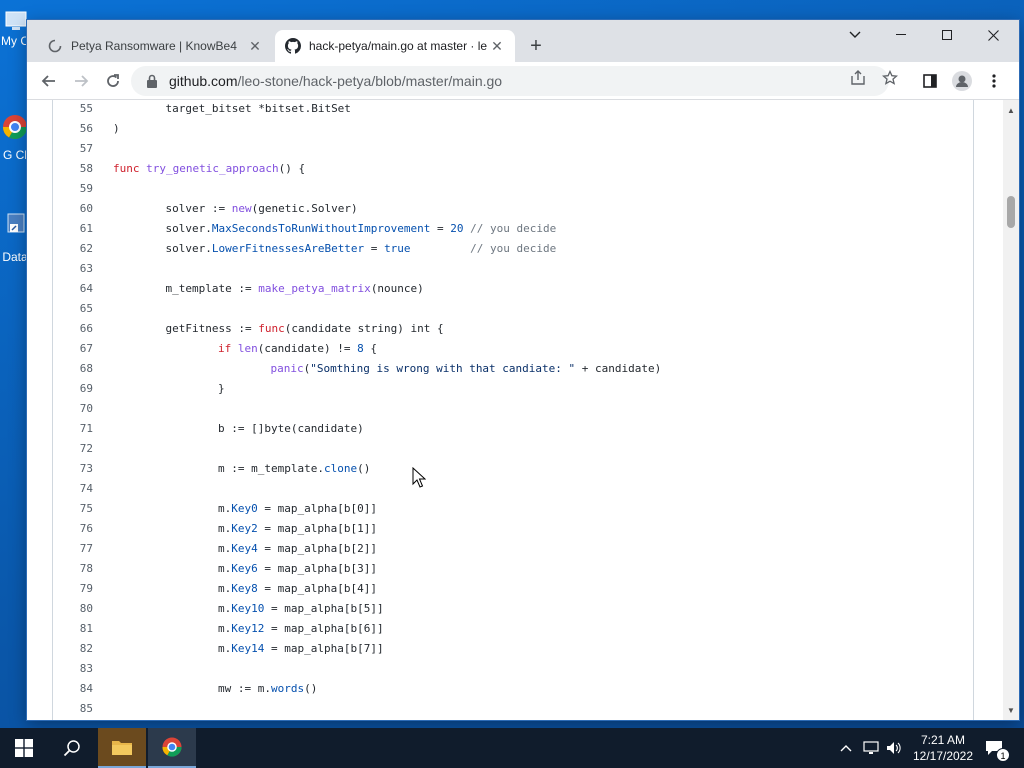 The height and width of the screenshot is (768, 1024). What do you see at coordinates (73, 289) in the screenshot?
I see `line-number: 64` at bounding box center [73, 289].